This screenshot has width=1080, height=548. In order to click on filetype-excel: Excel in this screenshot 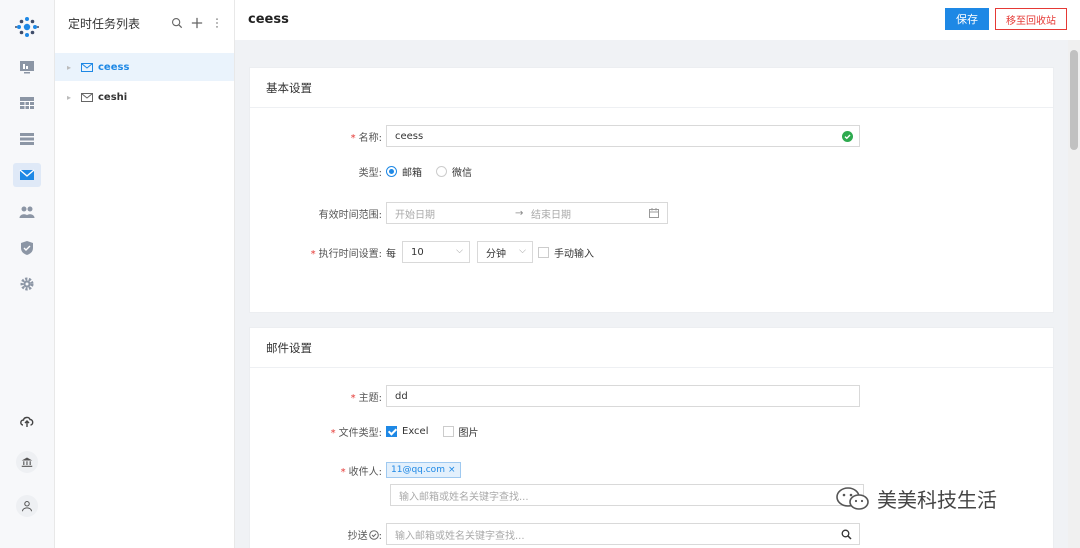, I will do `click(407, 431)`.